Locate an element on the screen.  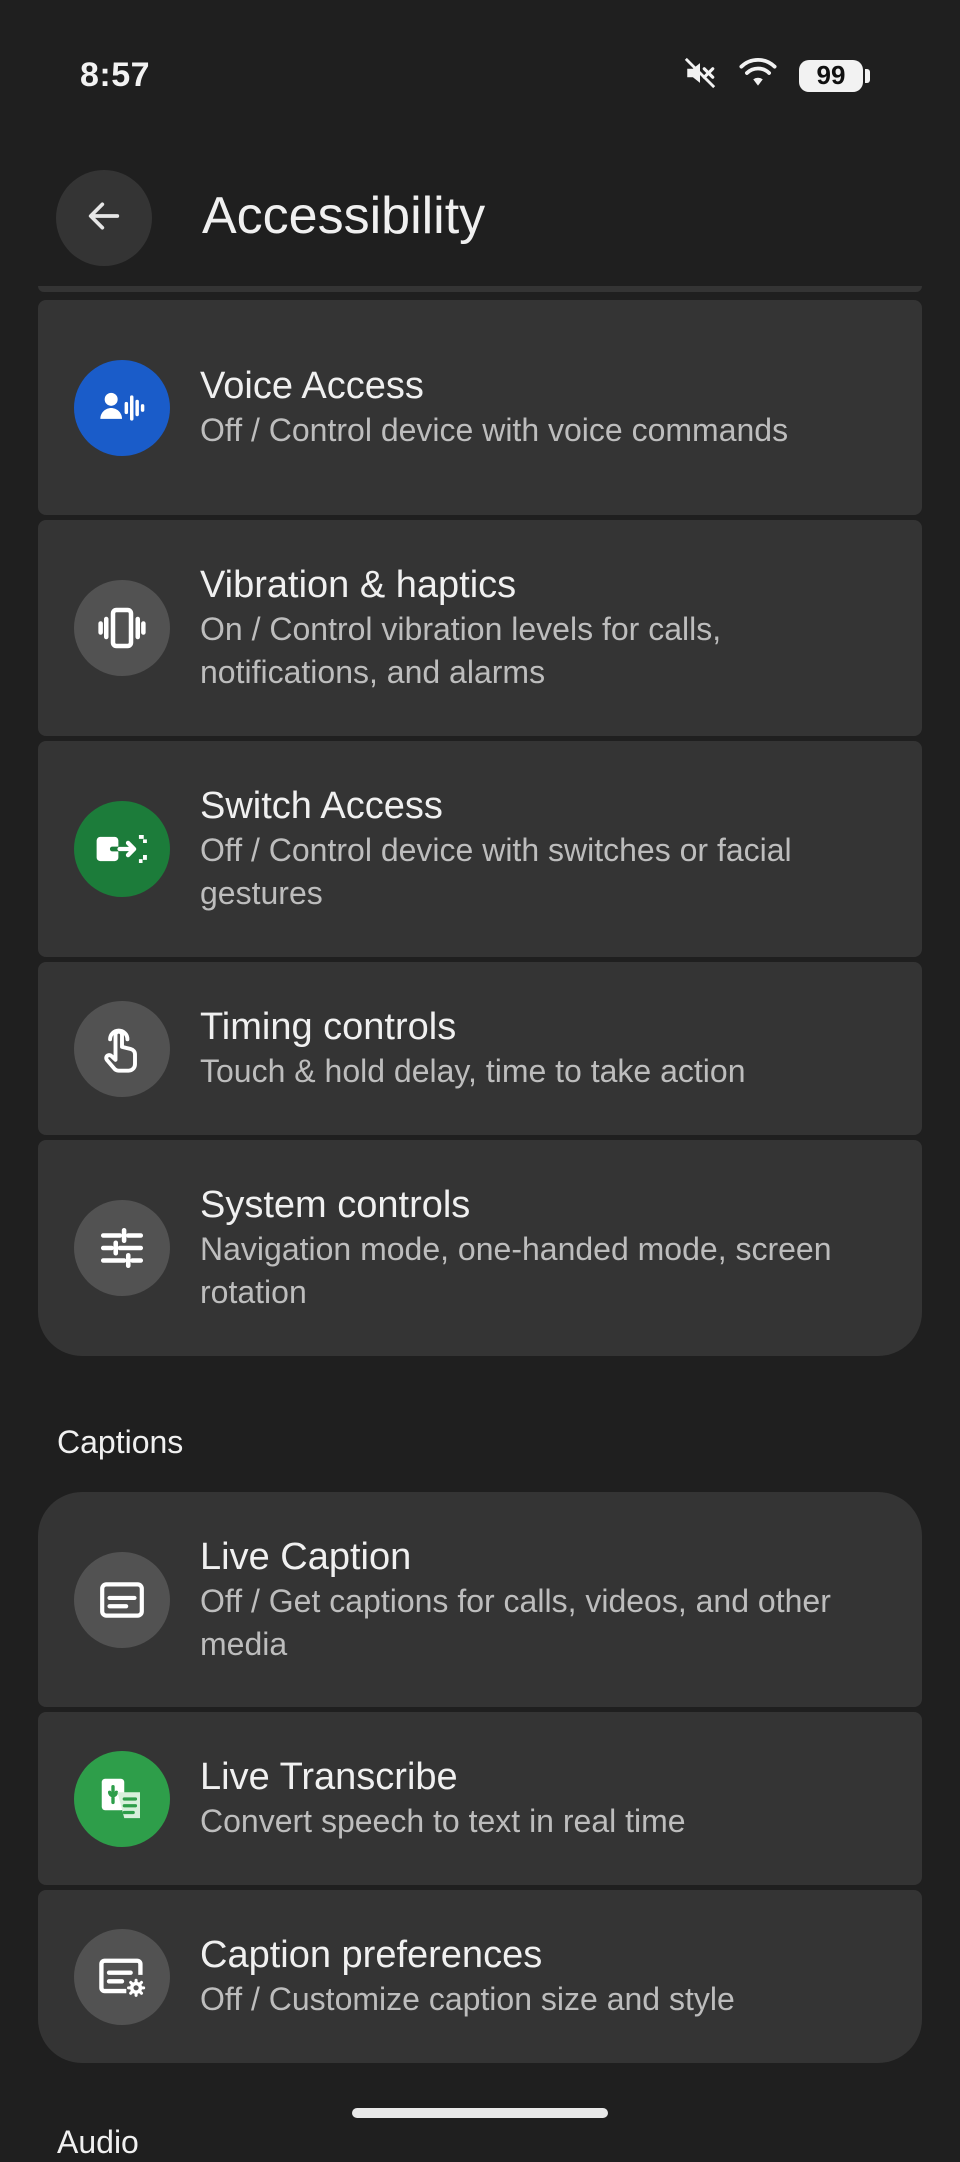
arrow-back-icon is located at coordinates (104, 218).